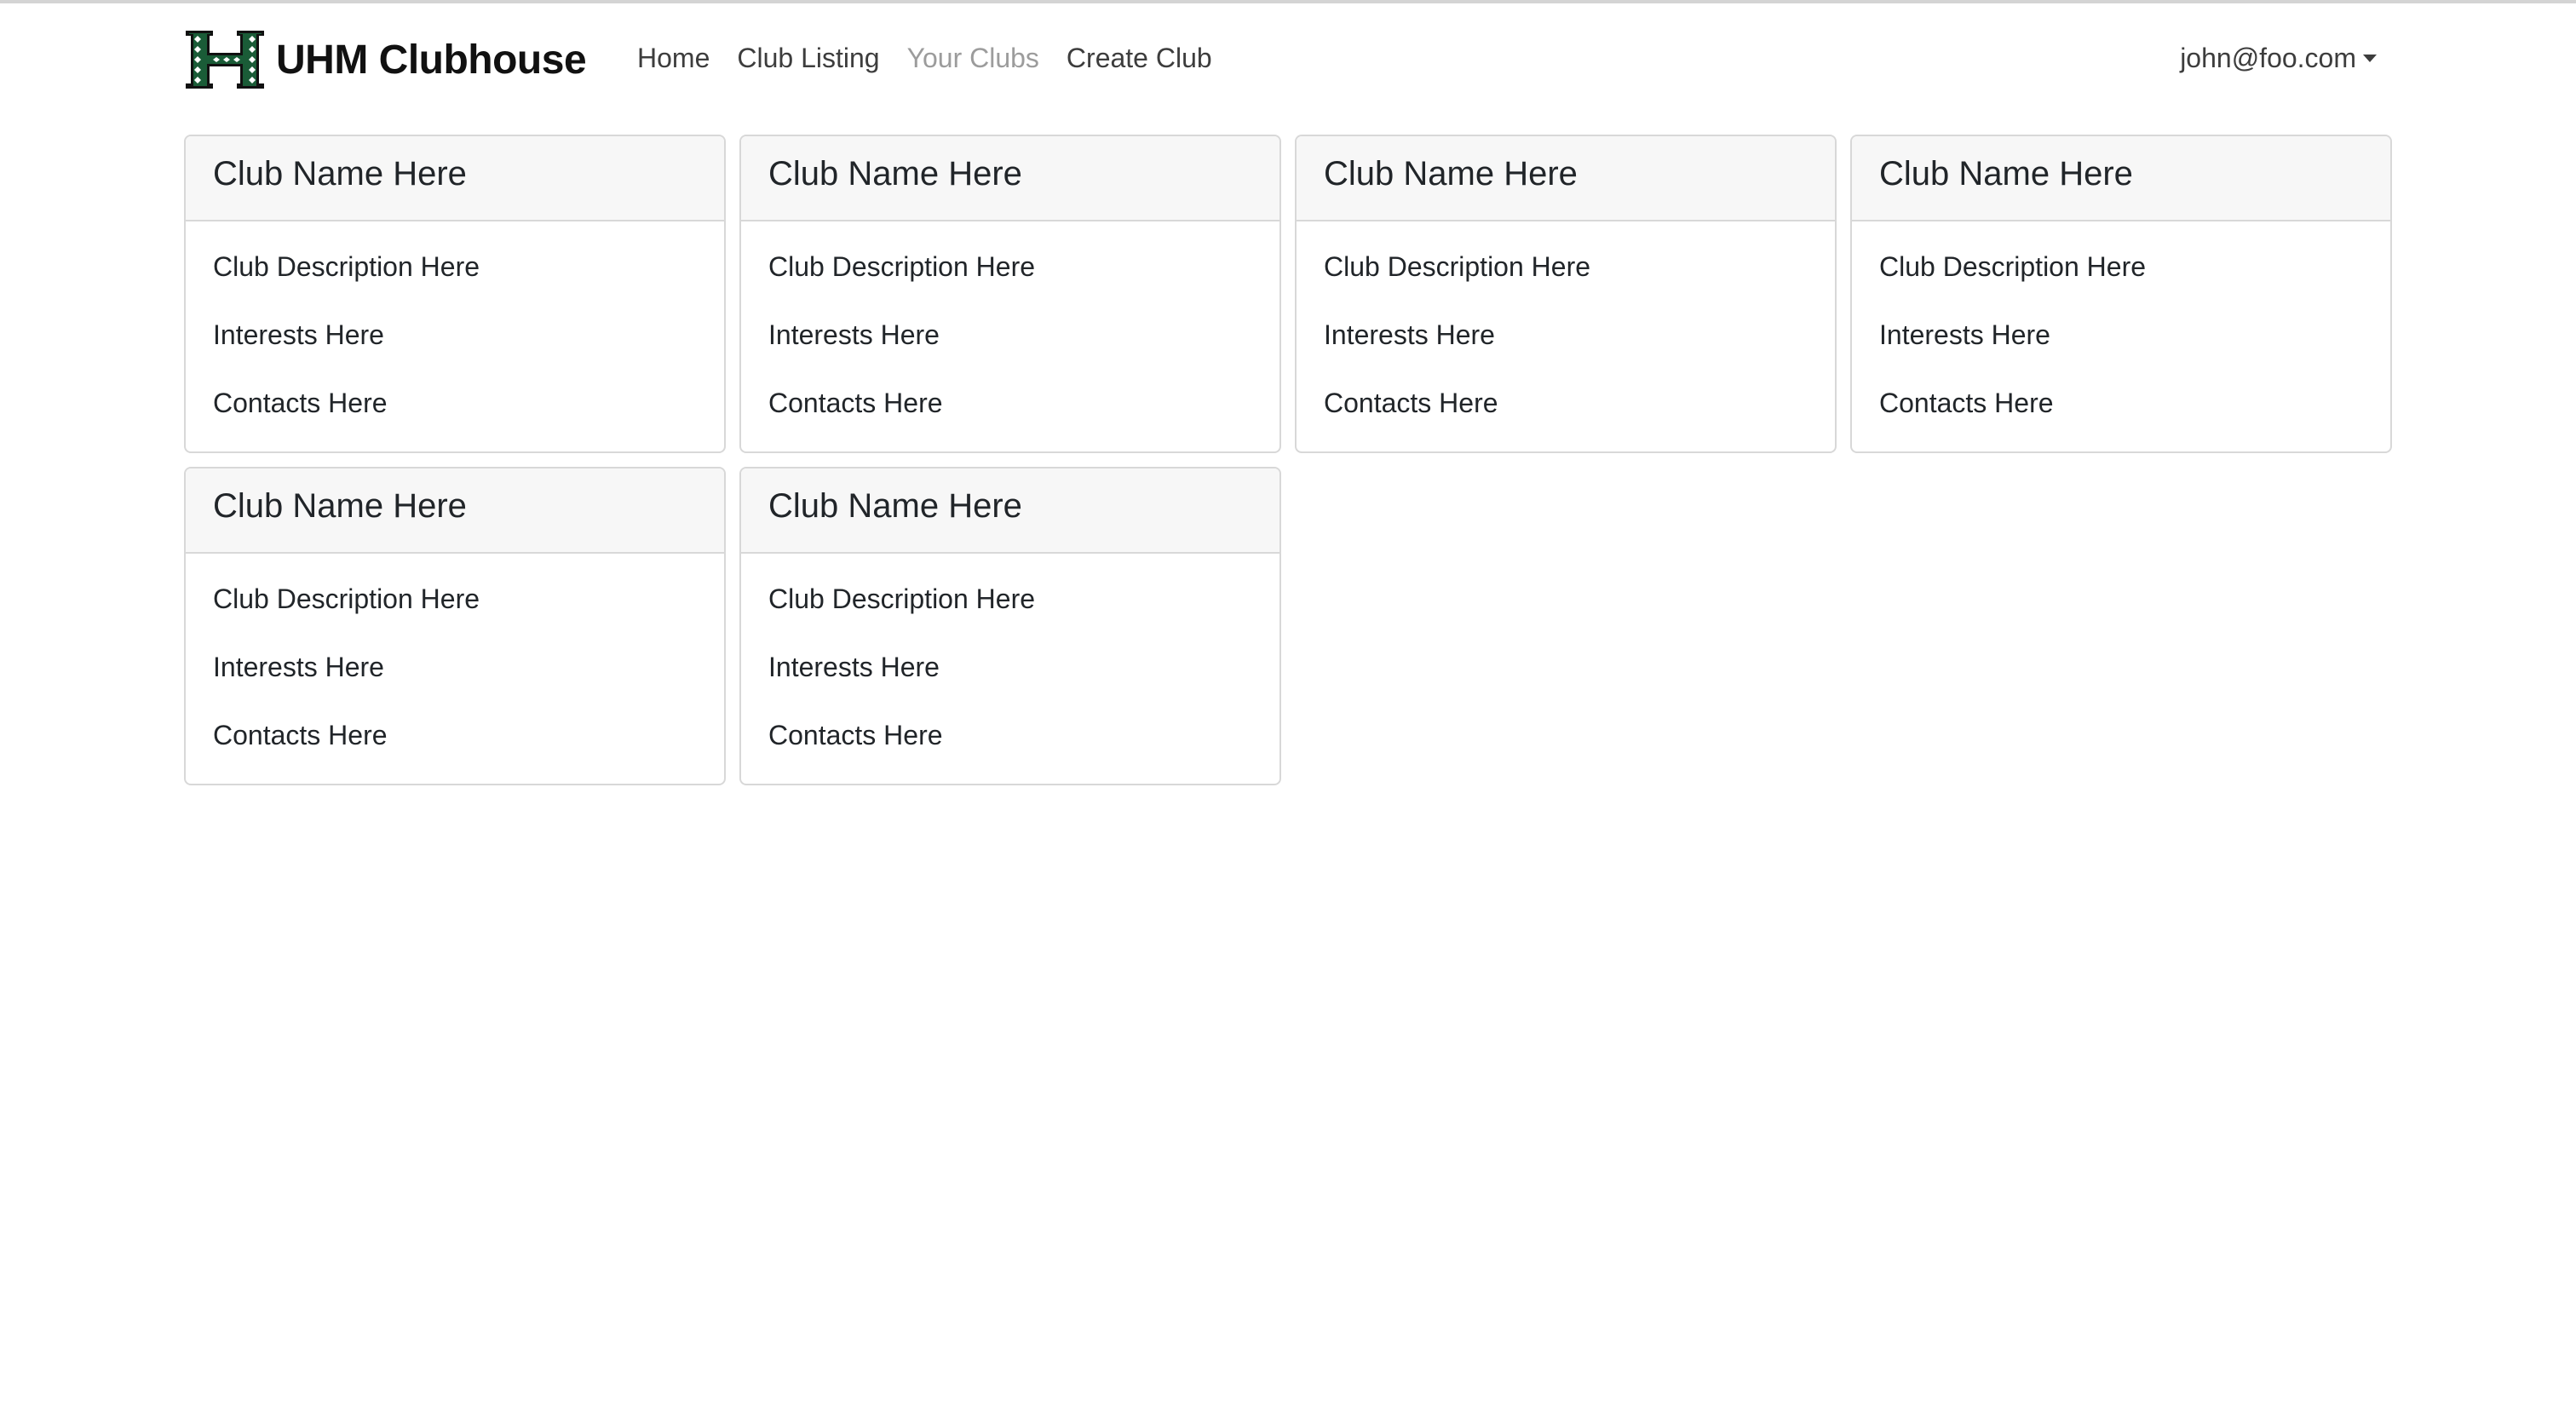 This screenshot has width=2576, height=1414. Describe the element at coordinates (2370, 58) in the screenshot. I see `caret-down-icon` at that location.